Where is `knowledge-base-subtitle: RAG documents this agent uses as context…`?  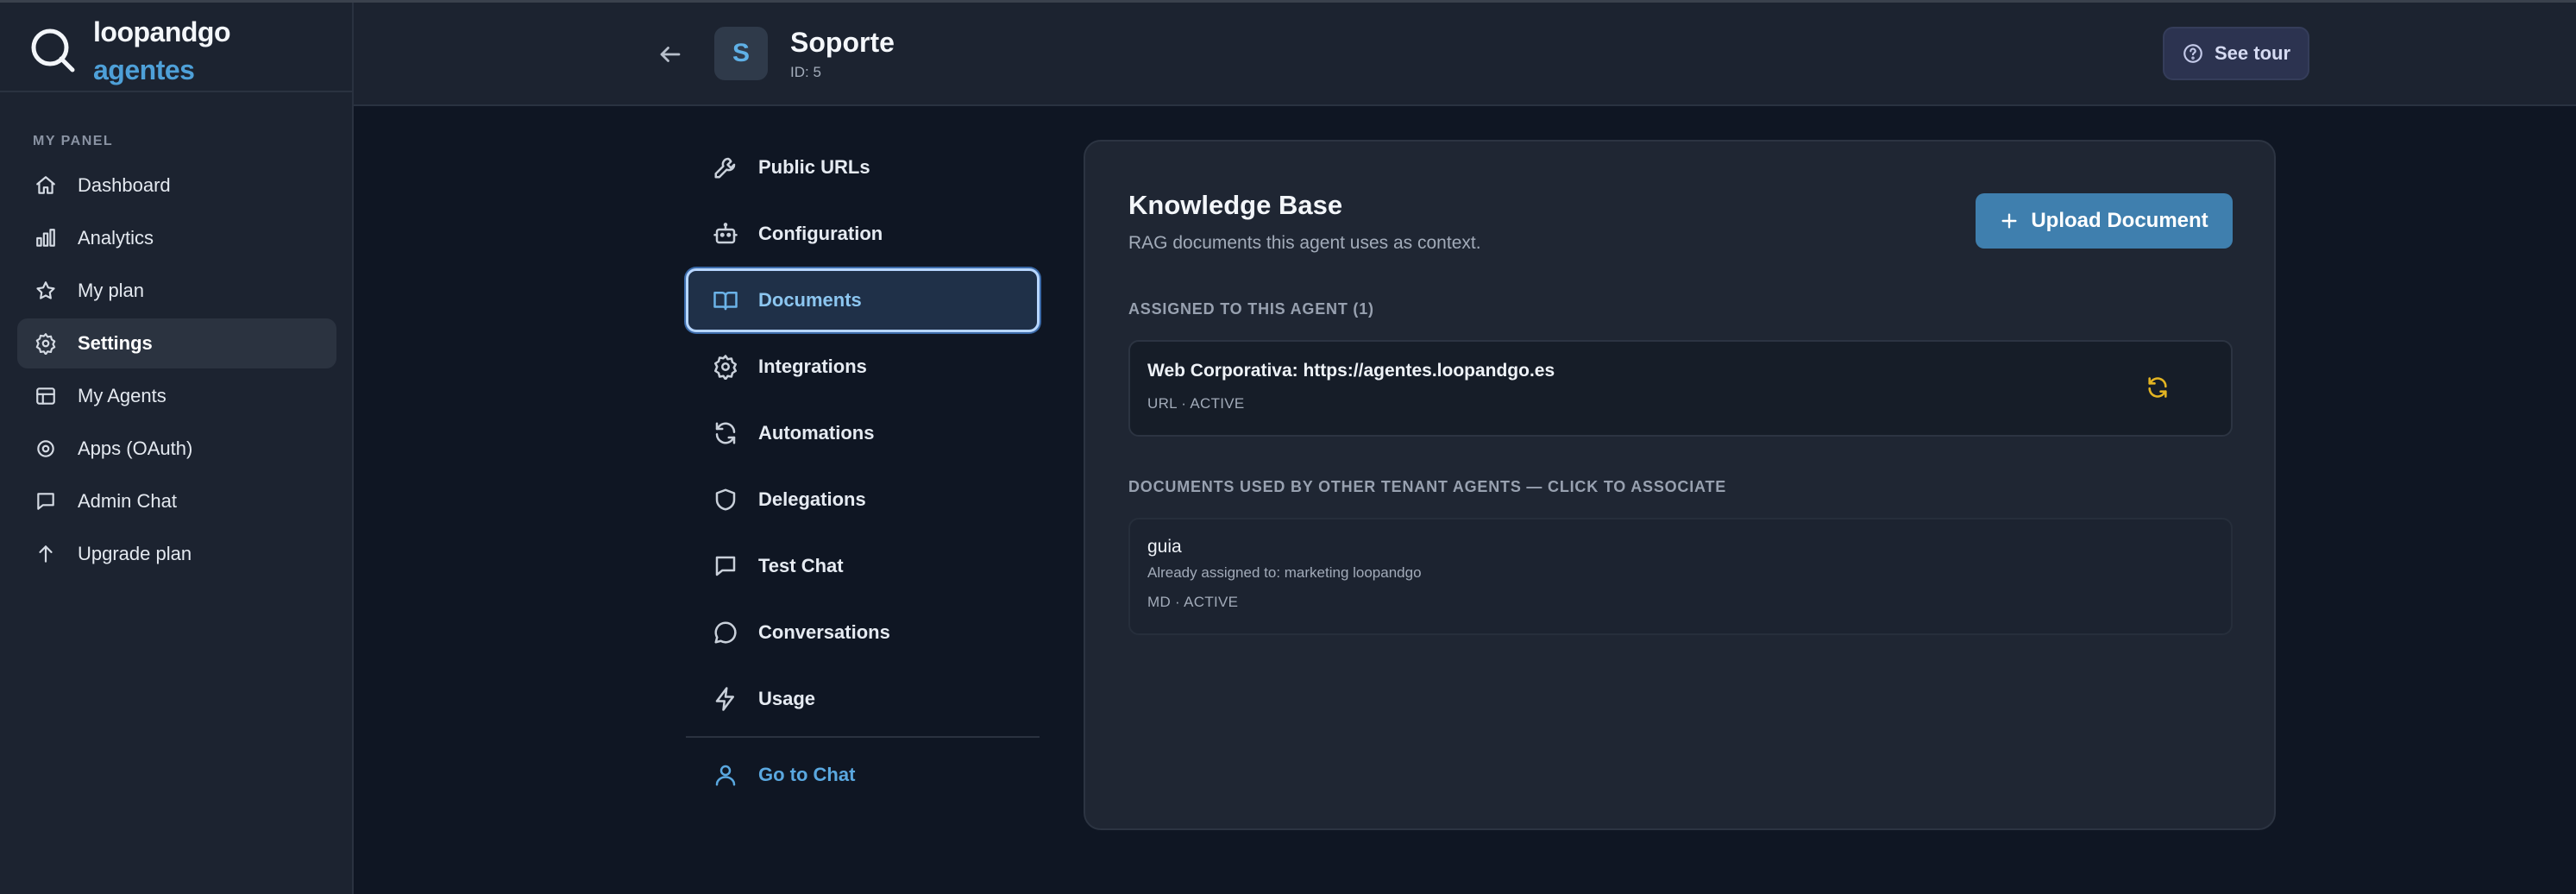 knowledge-base-subtitle: RAG documents this agent uses as context… is located at coordinates (1304, 243).